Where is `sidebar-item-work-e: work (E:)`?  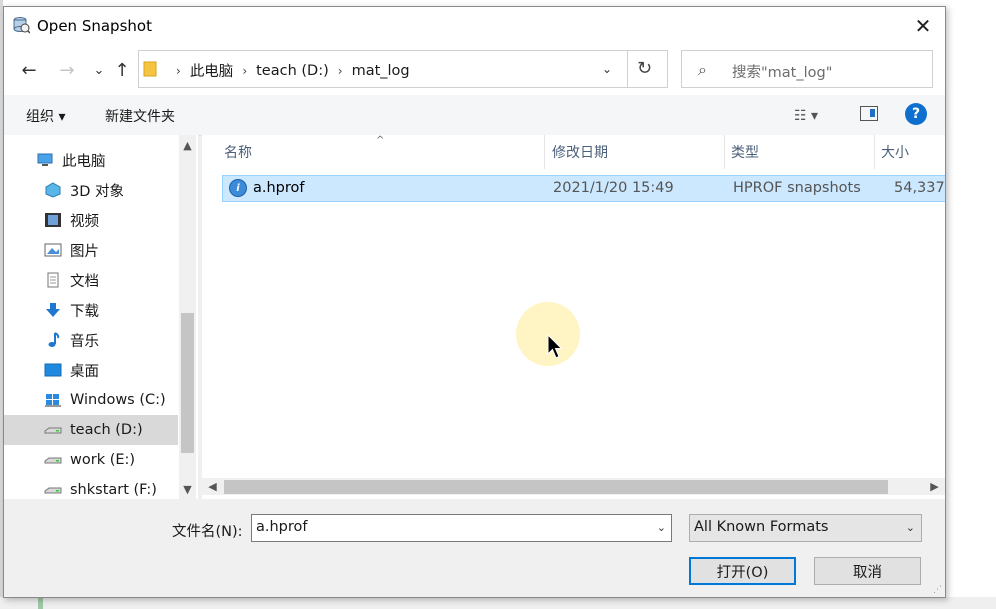 sidebar-item-work-e: work (E:) is located at coordinates (121, 460).